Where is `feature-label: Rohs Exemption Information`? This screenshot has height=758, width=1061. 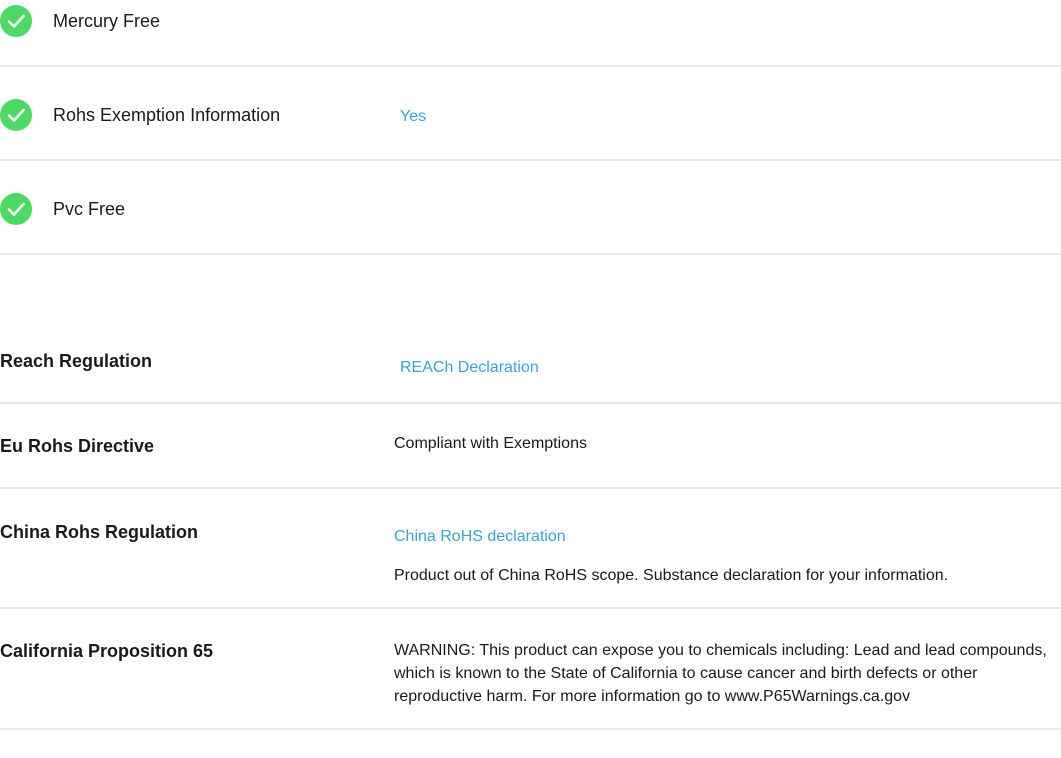
feature-label: Rohs Exemption Information is located at coordinates (167, 115).